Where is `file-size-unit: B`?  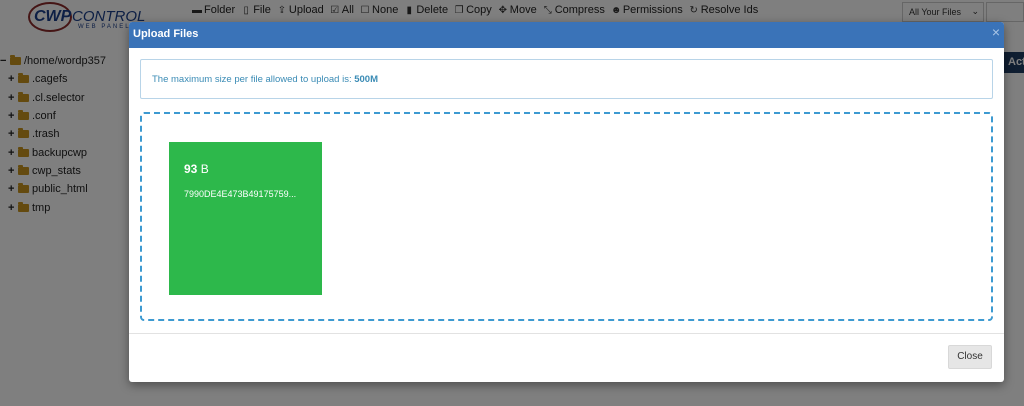
file-size-unit: B is located at coordinates (204, 169).